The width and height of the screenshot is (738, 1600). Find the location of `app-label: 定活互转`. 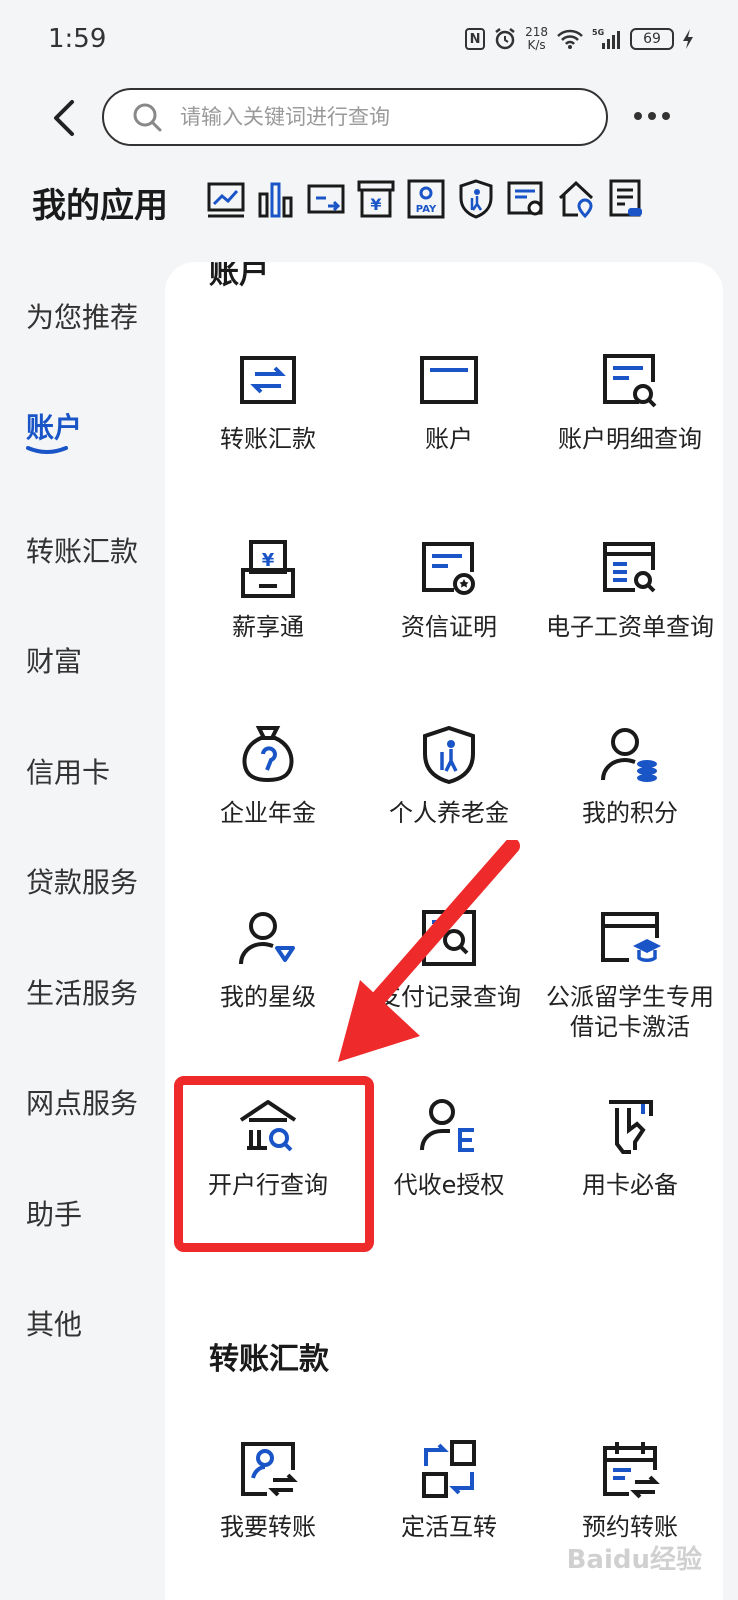

app-label: 定活互转 is located at coordinates (449, 1527).